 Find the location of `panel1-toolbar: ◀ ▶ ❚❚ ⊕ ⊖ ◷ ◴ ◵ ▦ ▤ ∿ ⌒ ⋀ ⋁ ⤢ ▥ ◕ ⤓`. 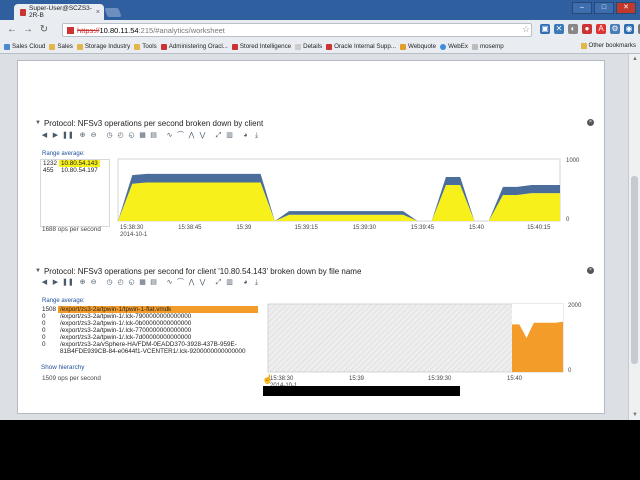

panel1-toolbar: ◀ ▶ ❚❚ ⊕ ⊖ ◷ ◴ ◵ ▦ ▤ ∿ ⌒ ⋀ ⋁ ⤢ ▥ ◕ ⤓ is located at coordinates (150, 135).